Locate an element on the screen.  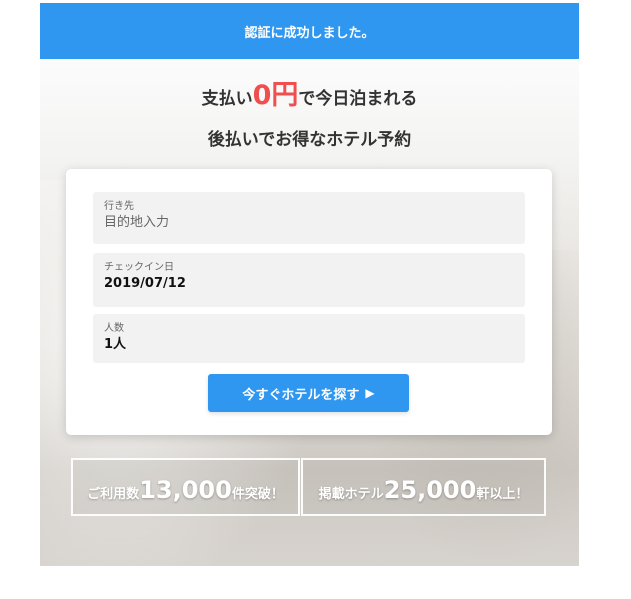
headline-prefix: 支払い is located at coordinates (227, 99).